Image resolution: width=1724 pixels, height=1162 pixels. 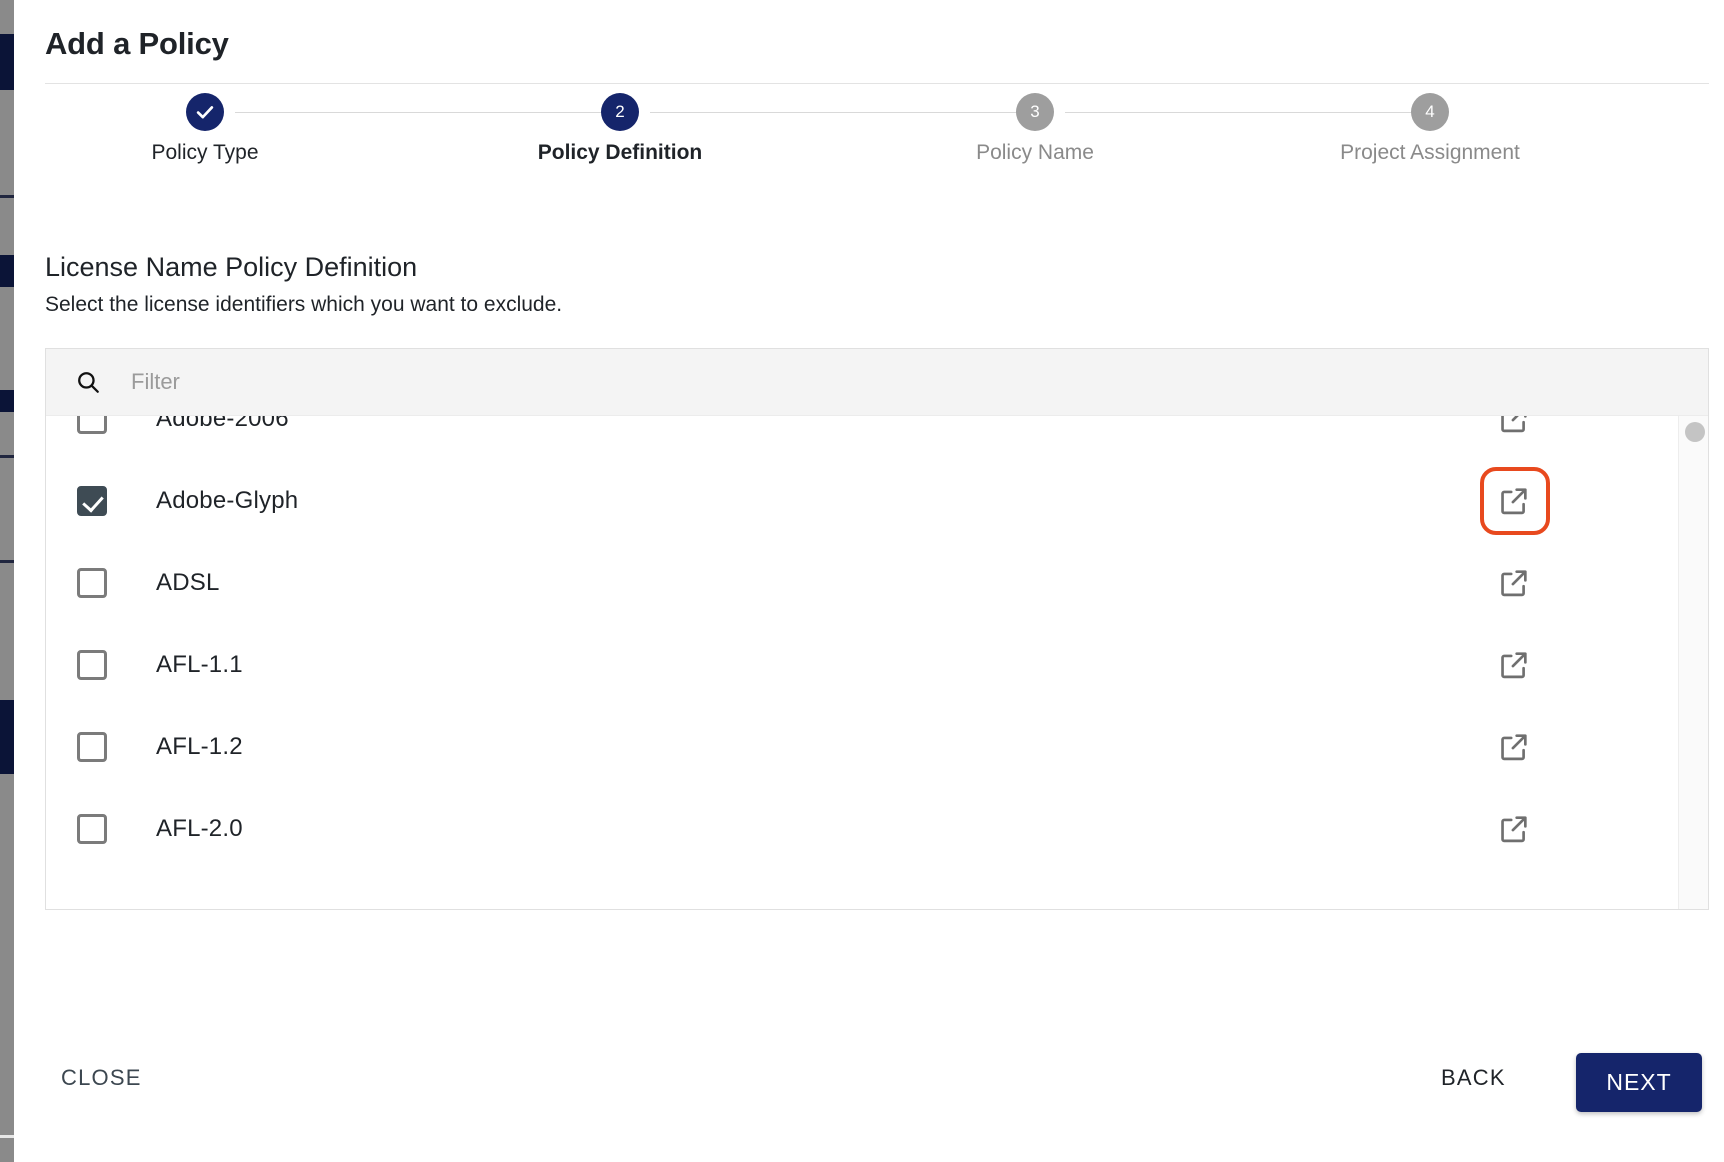 I want to click on title-divider, so click(x=877, y=83).